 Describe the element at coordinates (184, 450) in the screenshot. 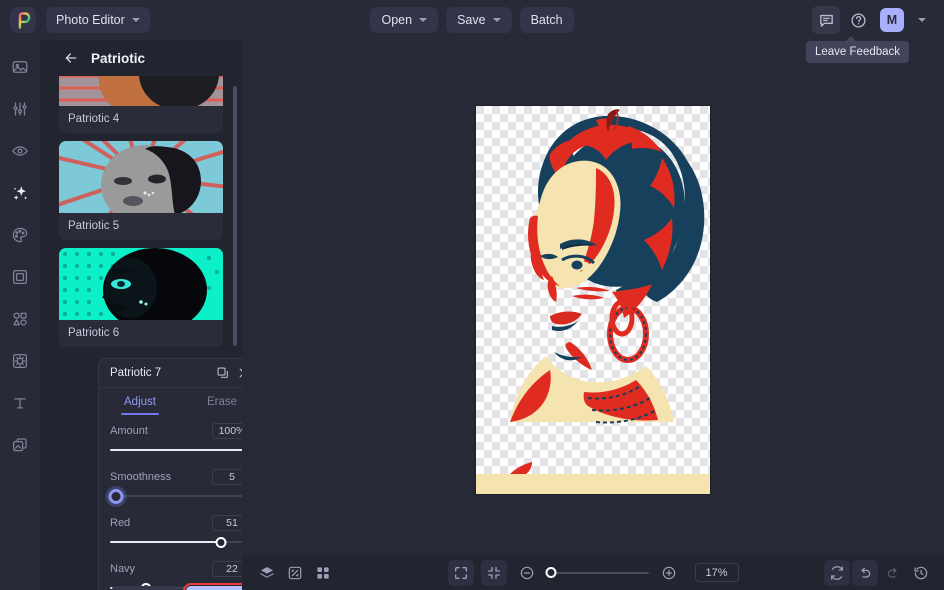

I see `slider-track-amount` at that location.